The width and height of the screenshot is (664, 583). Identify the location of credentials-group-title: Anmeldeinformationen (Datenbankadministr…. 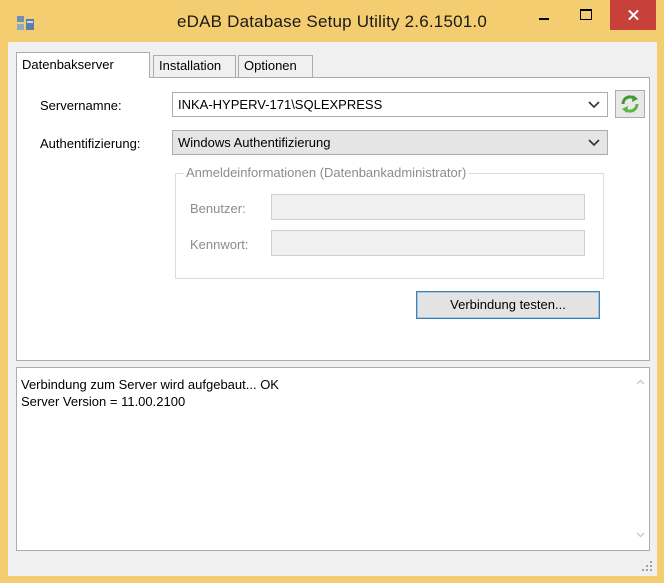
(326, 172).